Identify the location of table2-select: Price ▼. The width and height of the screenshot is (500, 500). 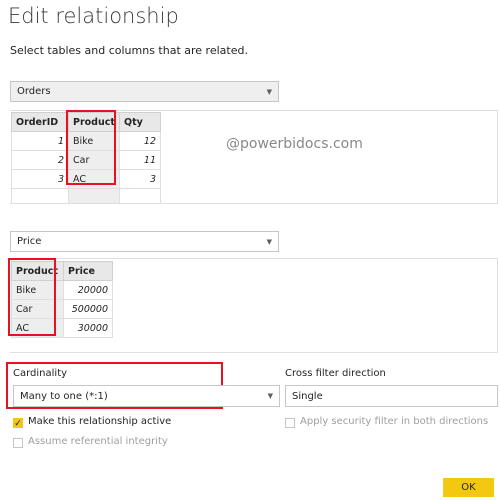
(144, 241).